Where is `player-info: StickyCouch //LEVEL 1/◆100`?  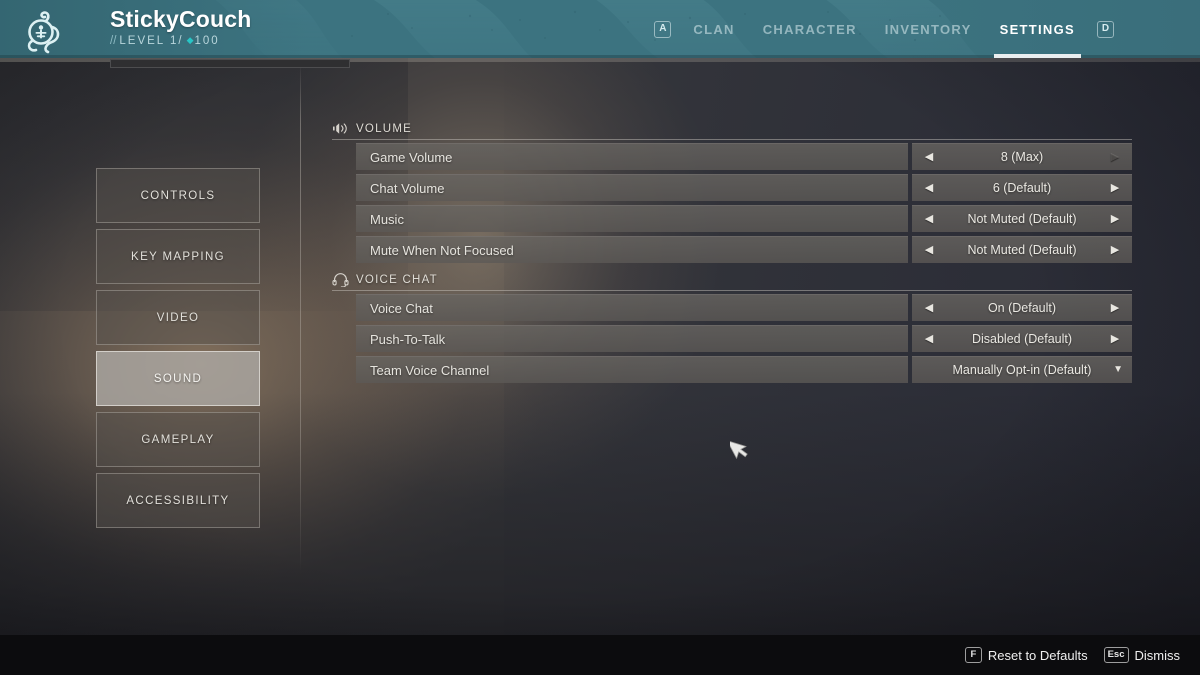
player-info: StickyCouch //LEVEL 1/◆100 is located at coordinates (181, 27).